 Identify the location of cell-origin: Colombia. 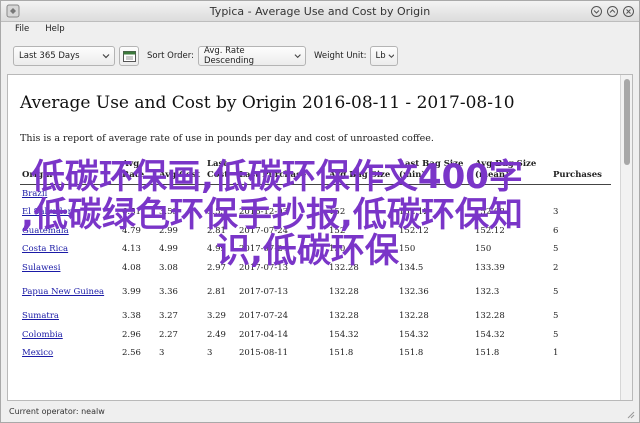
(70, 335).